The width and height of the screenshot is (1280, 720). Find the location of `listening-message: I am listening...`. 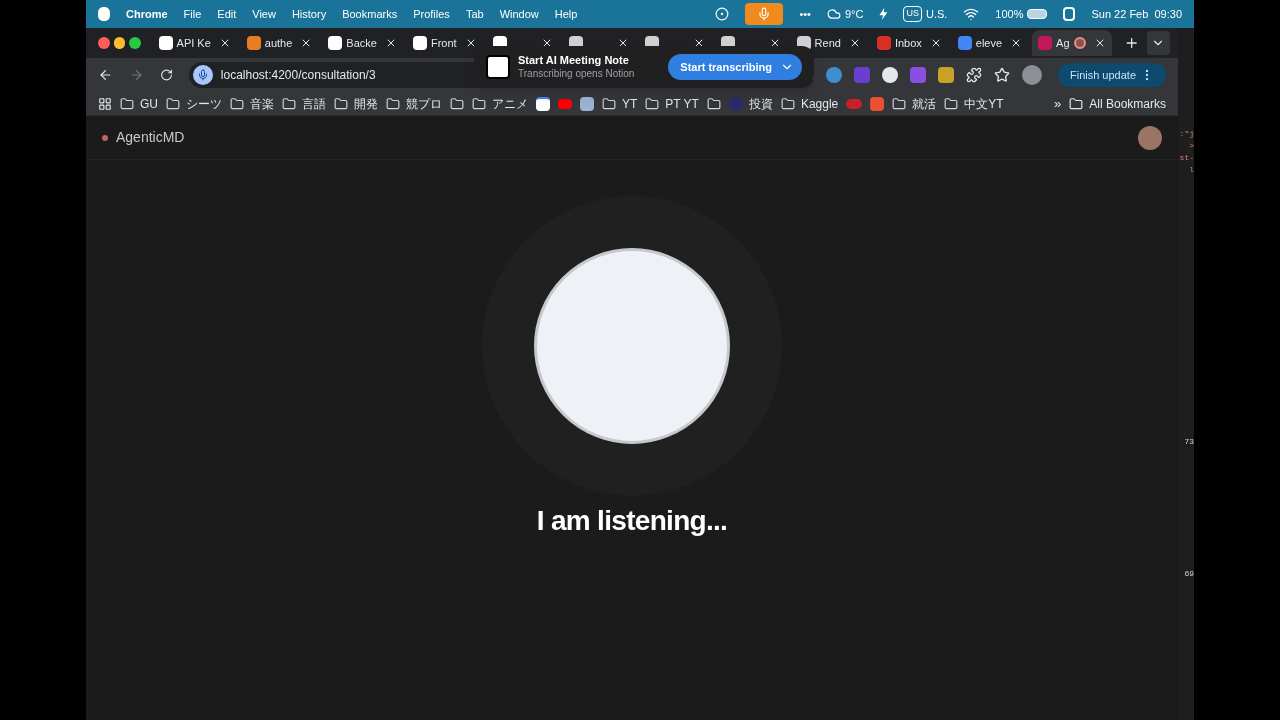

listening-message: I am listening... is located at coordinates (632, 521).